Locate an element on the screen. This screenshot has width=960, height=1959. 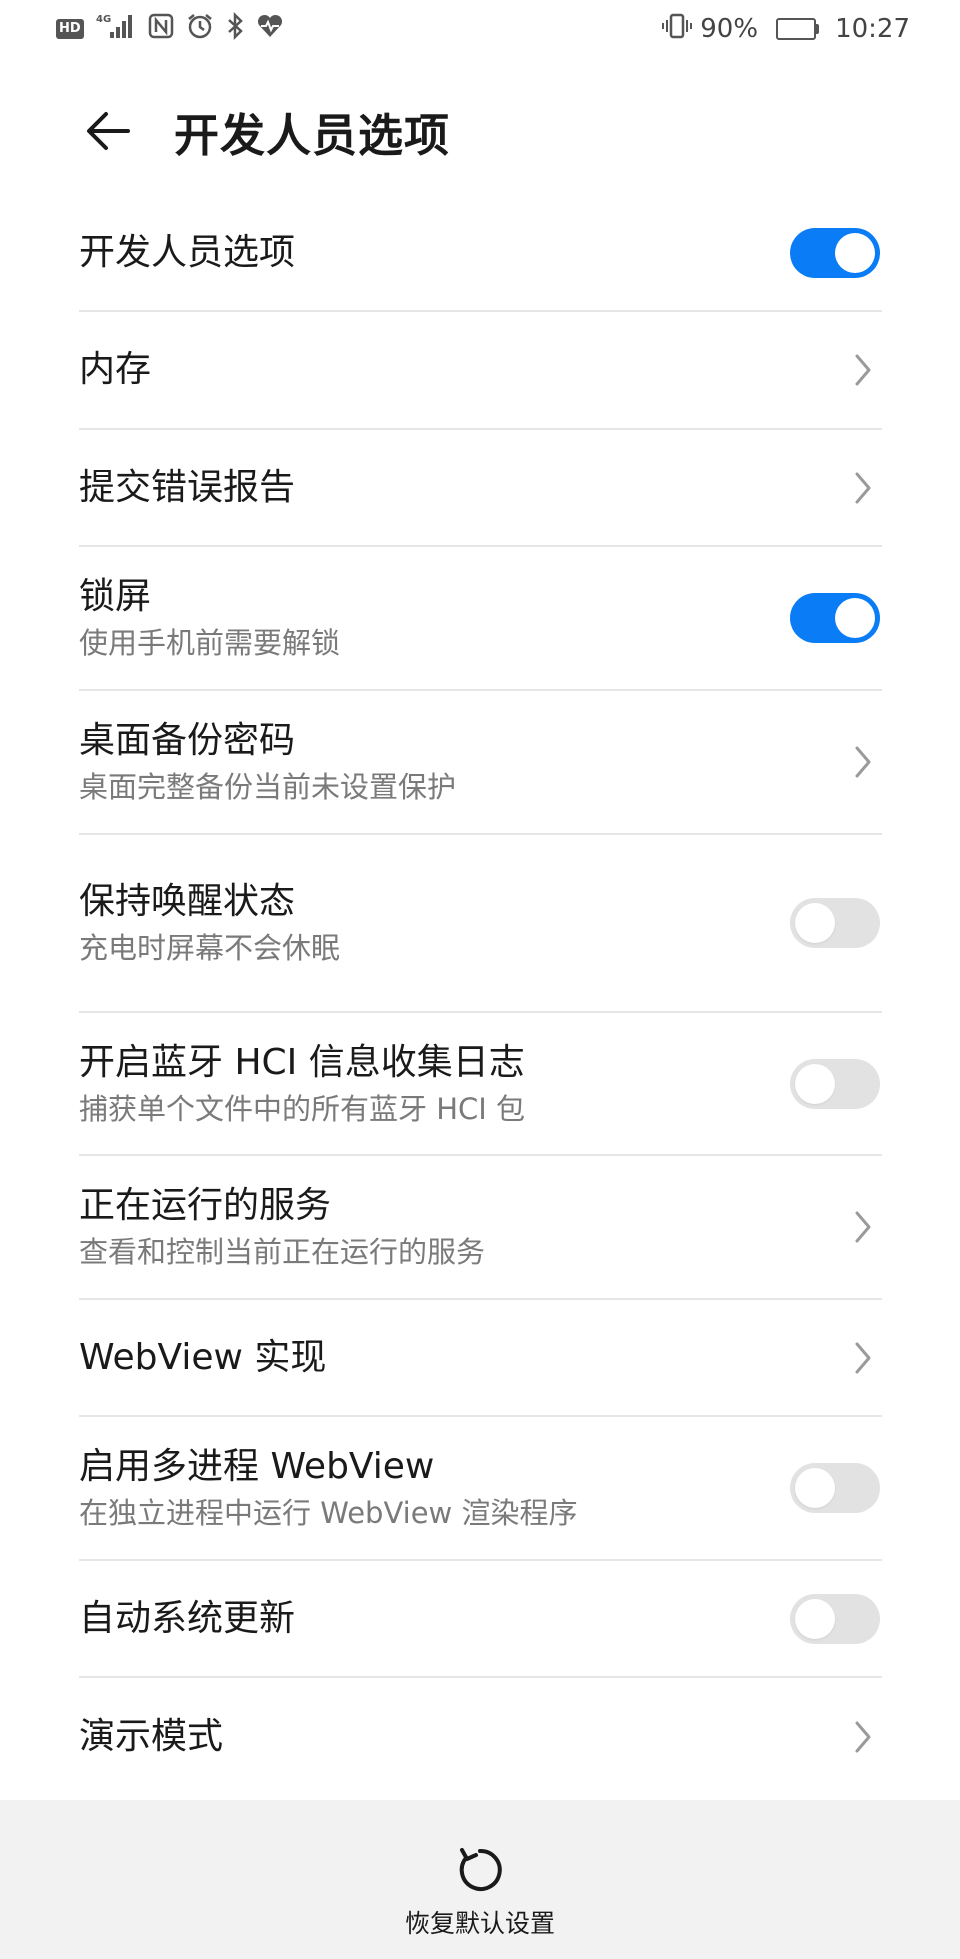
settings-row-title: WebView 实现 is located at coordinates (203, 1357).